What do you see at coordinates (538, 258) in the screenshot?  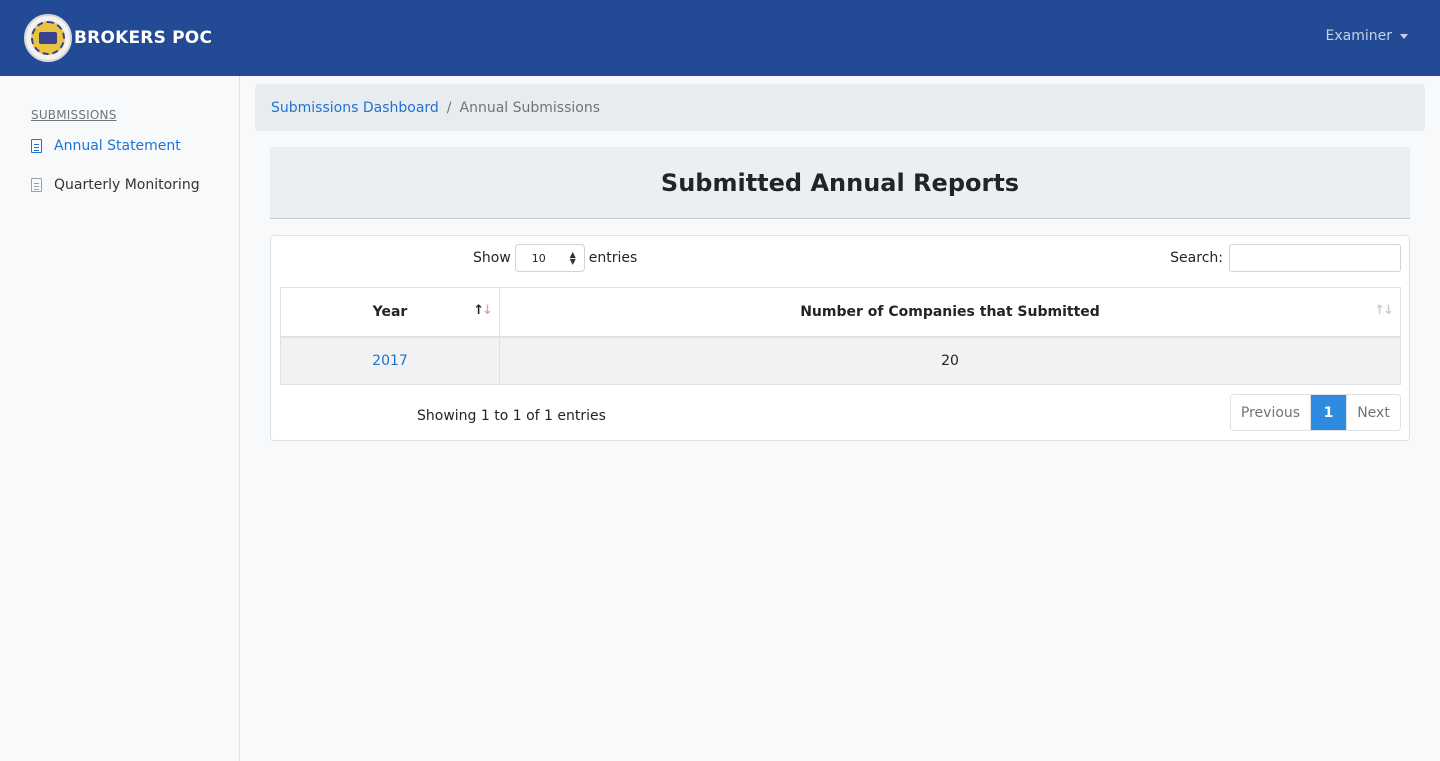 I see `entries-select-value: 10` at bounding box center [538, 258].